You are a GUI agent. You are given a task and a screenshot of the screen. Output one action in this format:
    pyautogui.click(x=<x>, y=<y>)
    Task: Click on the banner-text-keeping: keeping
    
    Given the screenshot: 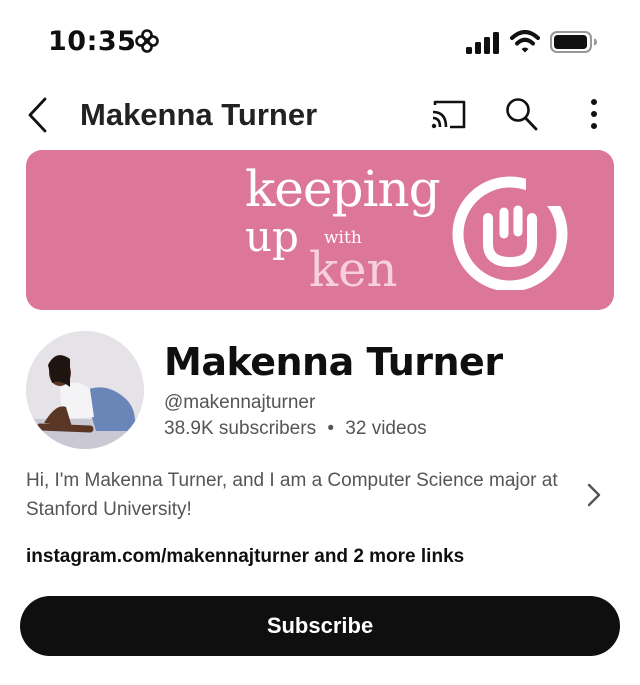 What is the action you would take?
    pyautogui.click(x=343, y=189)
    